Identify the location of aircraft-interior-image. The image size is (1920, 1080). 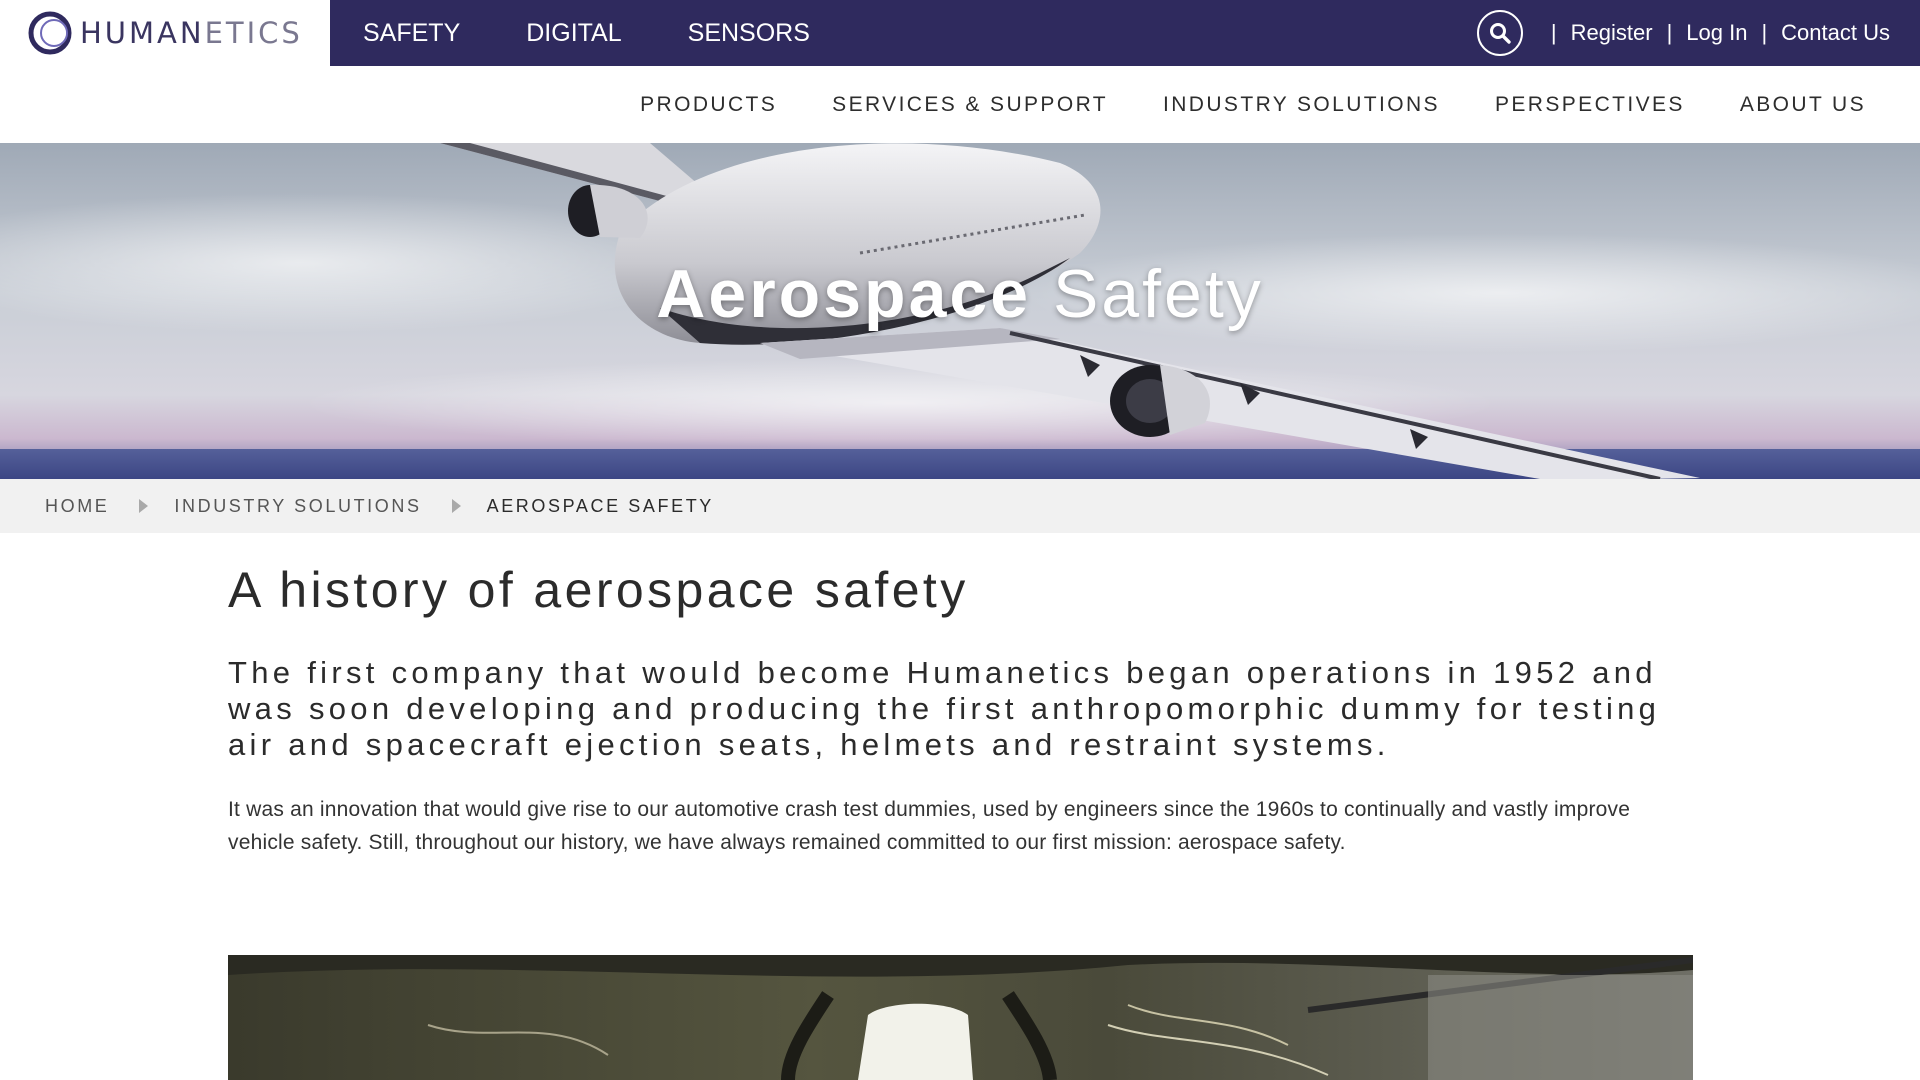
(960, 1017).